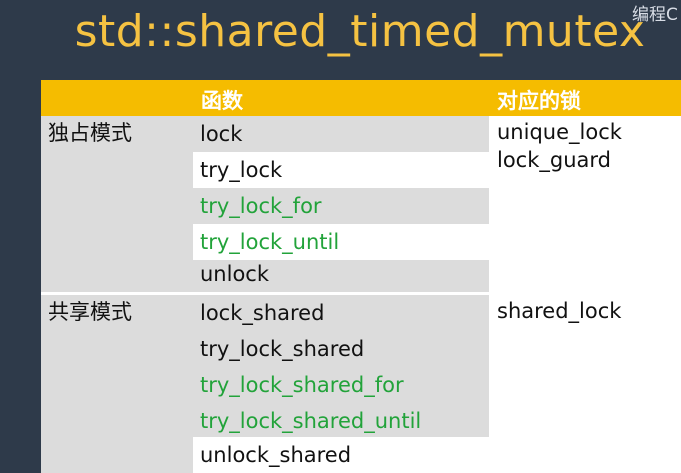 This screenshot has height=473, width=681. Describe the element at coordinates (360, 31) in the screenshot. I see `page-title: std::shared_timed_mutex` at that location.